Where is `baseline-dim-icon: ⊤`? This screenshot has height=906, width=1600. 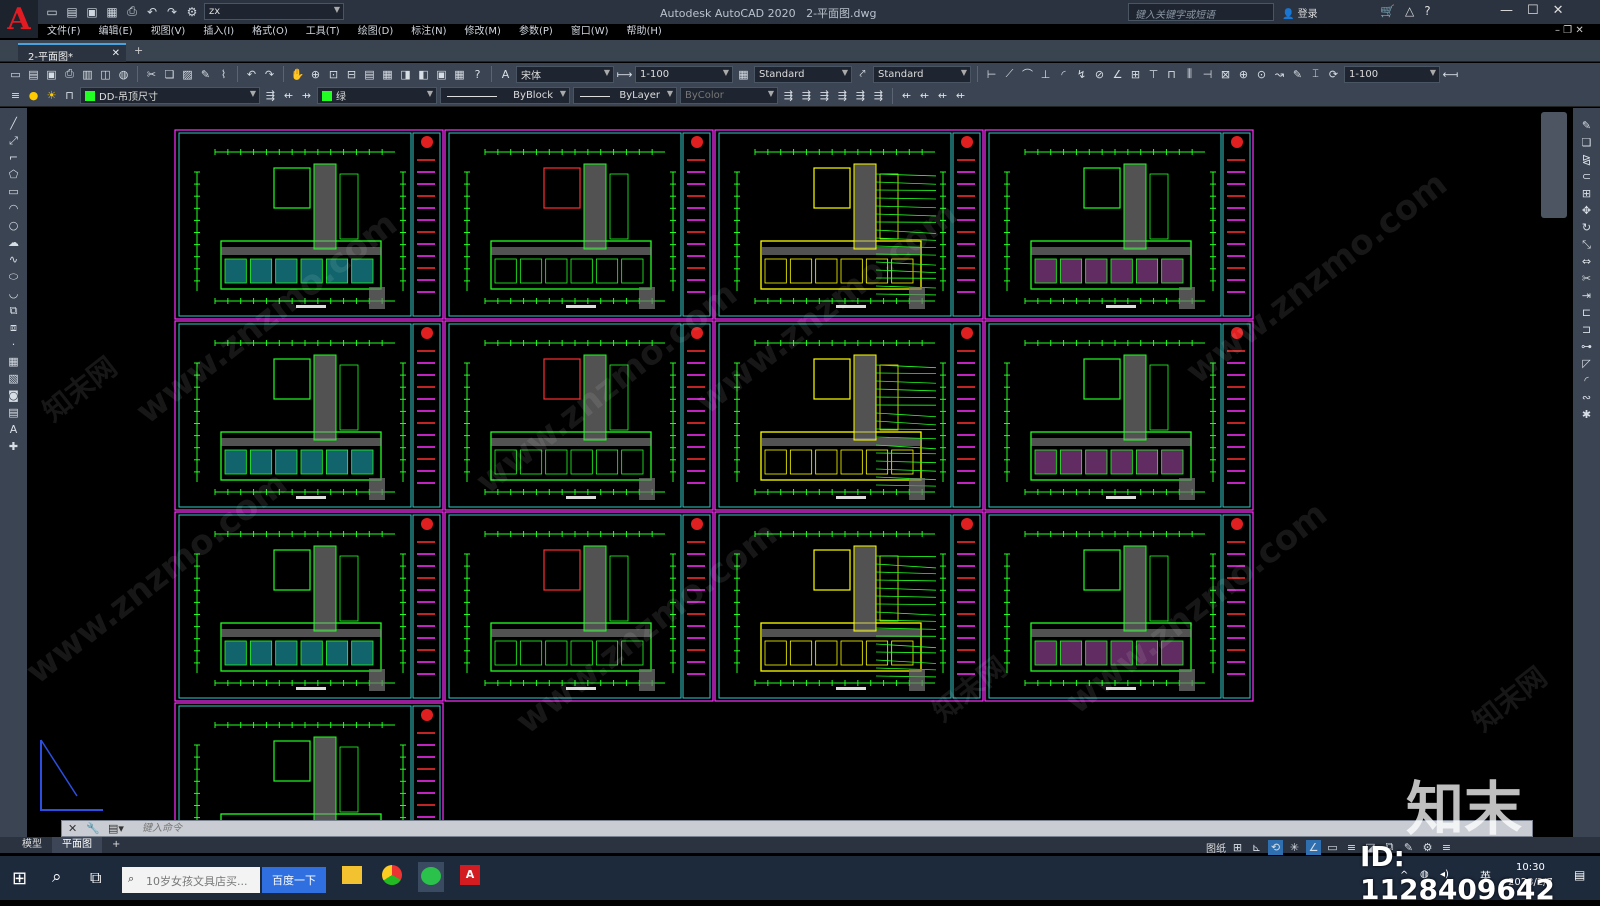 baseline-dim-icon: ⊤ is located at coordinates (1153, 74).